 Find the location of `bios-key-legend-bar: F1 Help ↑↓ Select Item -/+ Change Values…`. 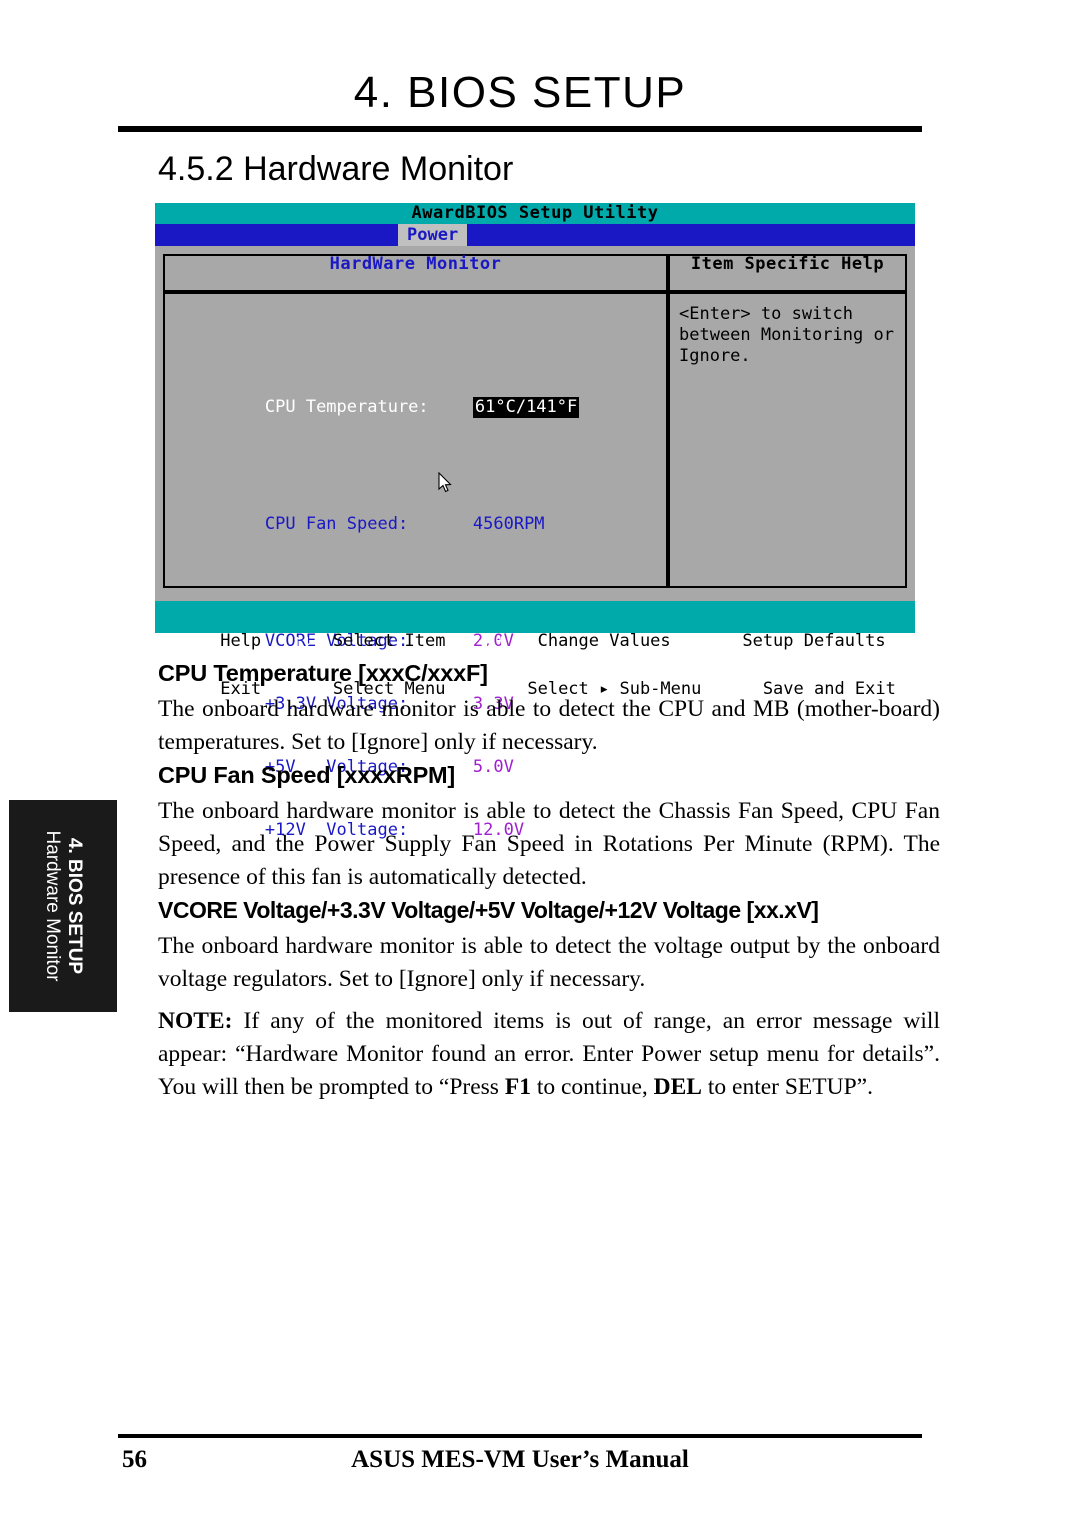

bios-key-legend-bar: F1 Help ↑↓ Select Item -/+ Change Values… is located at coordinates (535, 649).